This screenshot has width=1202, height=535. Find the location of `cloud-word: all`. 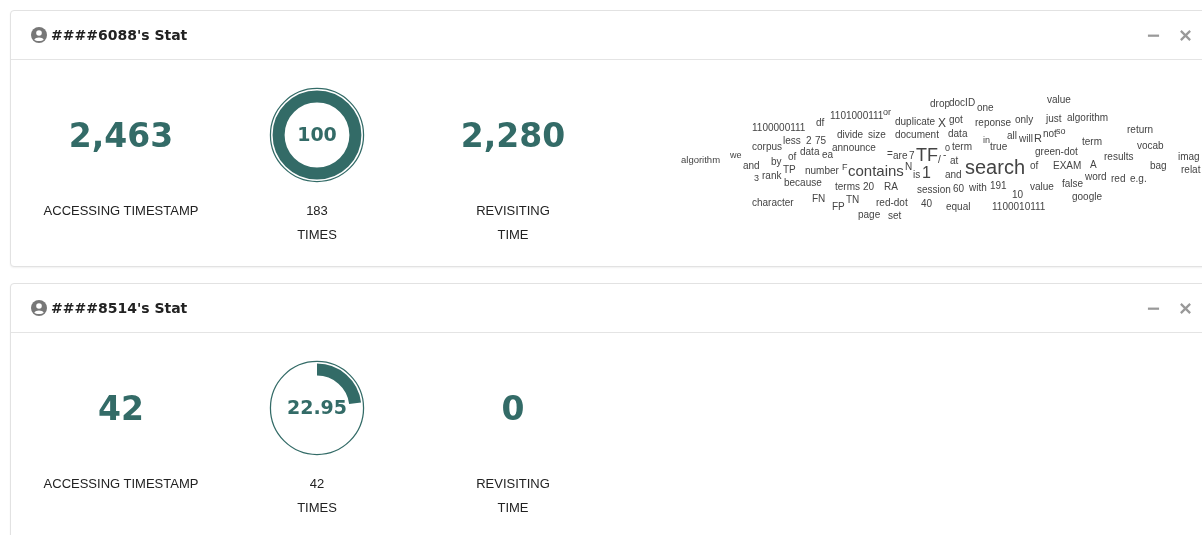

cloud-word: all is located at coordinates (1012, 136).